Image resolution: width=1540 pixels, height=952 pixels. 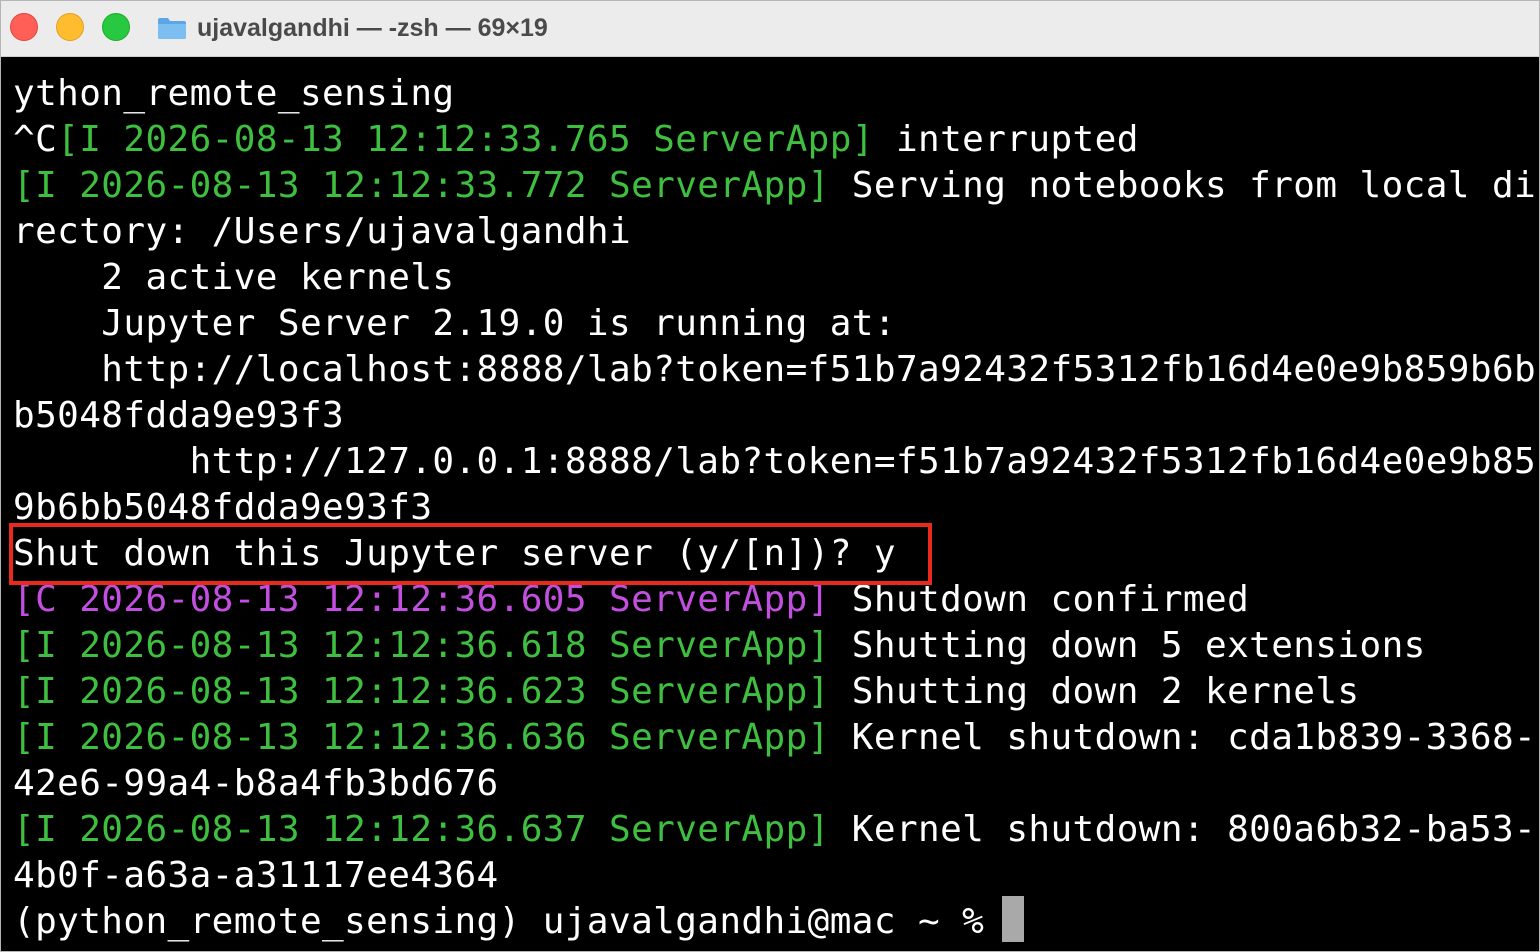 I want to click on line-text: 4b0f-a63a-a31117ee4364, so click(x=256, y=875).